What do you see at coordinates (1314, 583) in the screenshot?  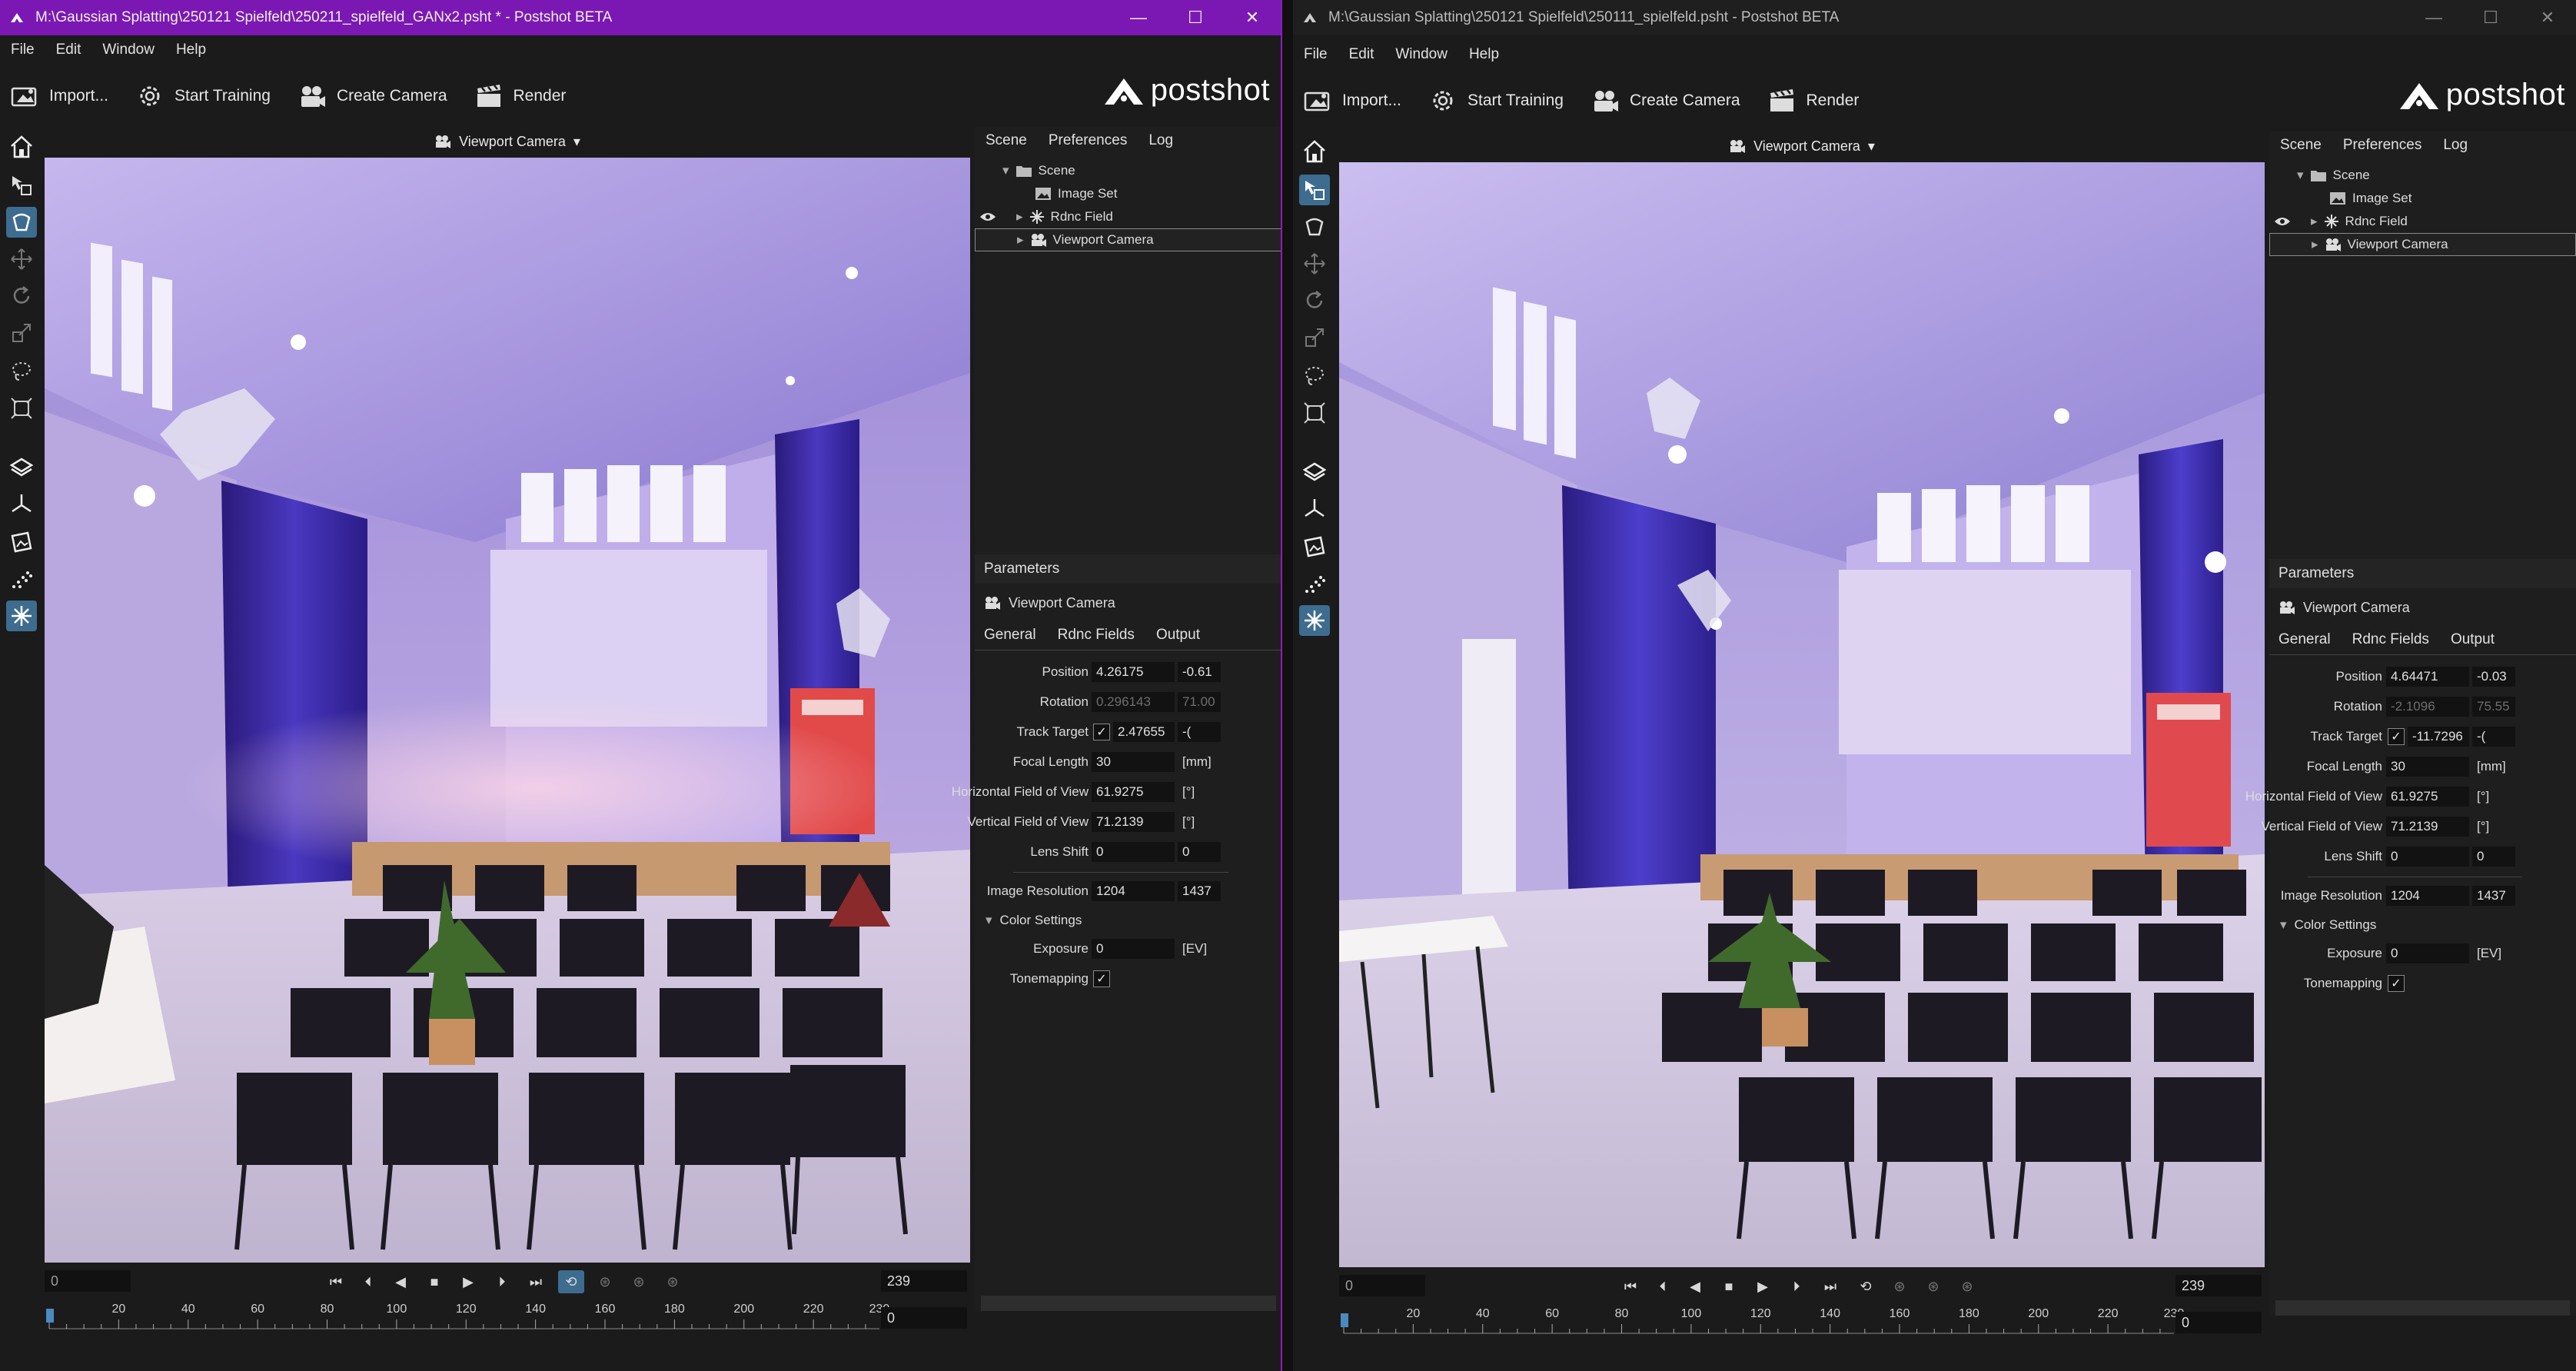 I see `point-cloud-icon` at bounding box center [1314, 583].